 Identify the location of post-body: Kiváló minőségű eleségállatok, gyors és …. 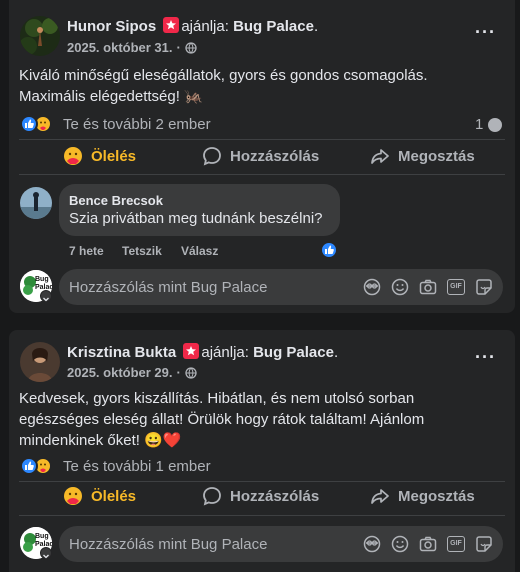
(223, 86).